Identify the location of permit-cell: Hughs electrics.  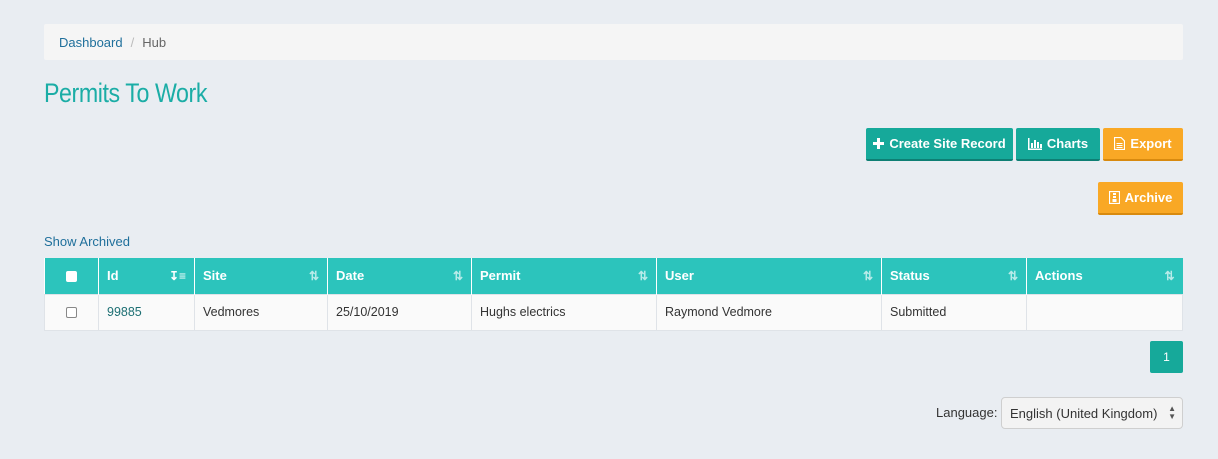
(564, 312).